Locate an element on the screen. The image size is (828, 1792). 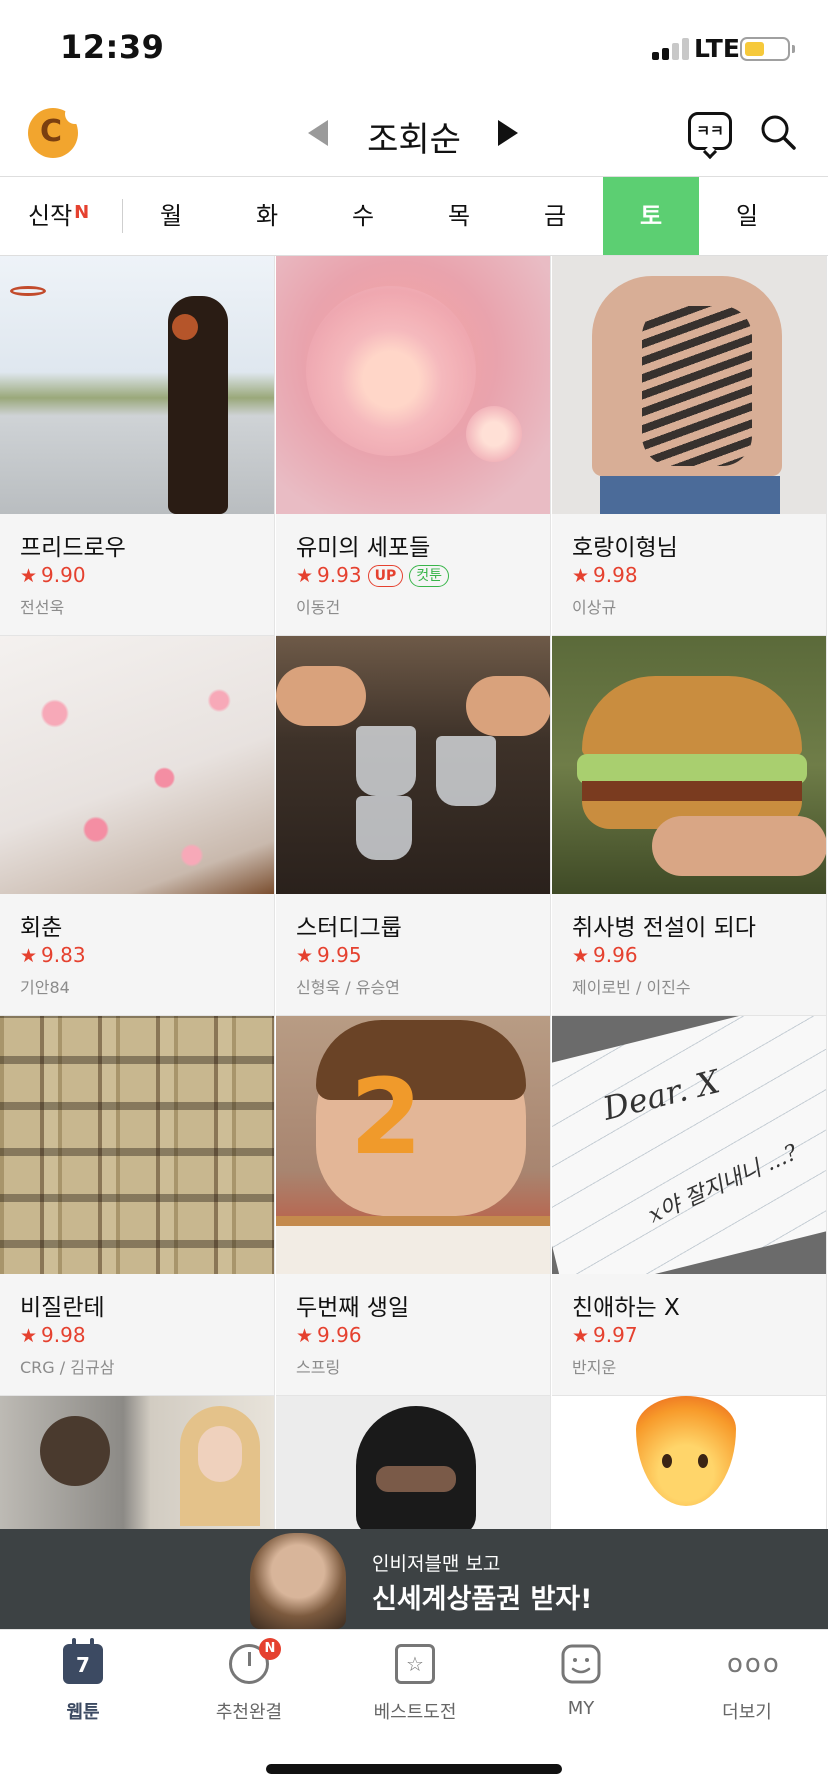
nav-more: ooo 더보기 is located at coordinates (746, 1680).